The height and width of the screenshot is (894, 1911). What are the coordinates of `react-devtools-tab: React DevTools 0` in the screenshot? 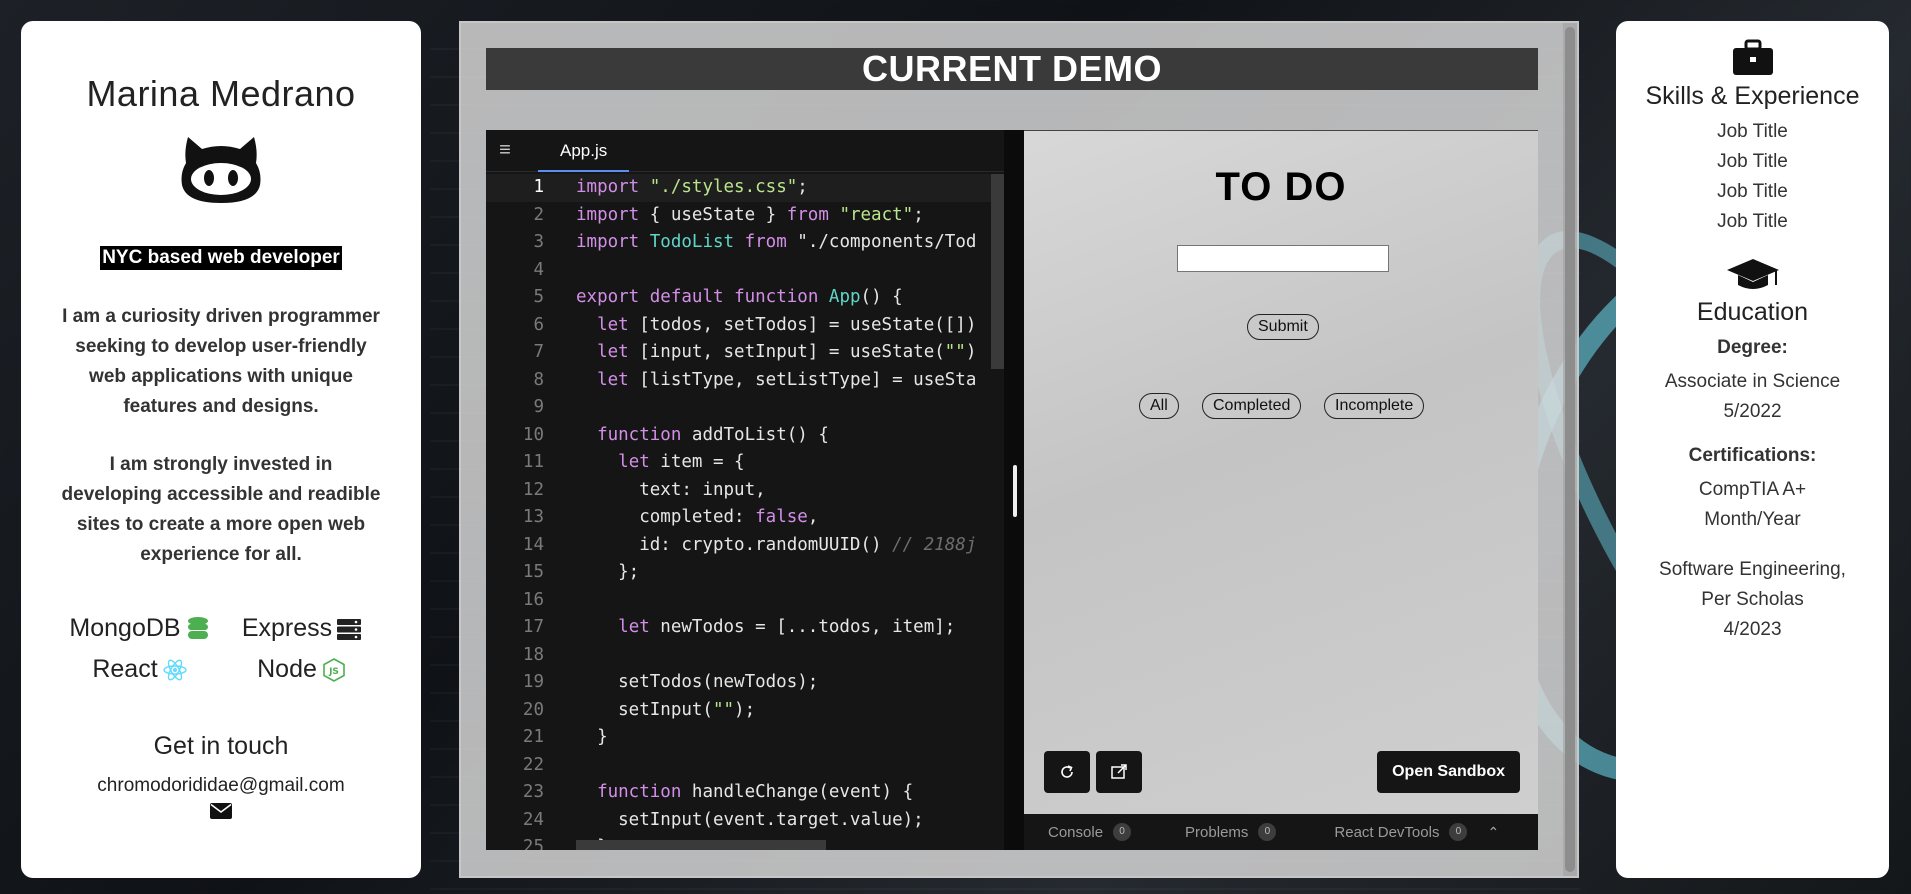 It's located at (1401, 832).